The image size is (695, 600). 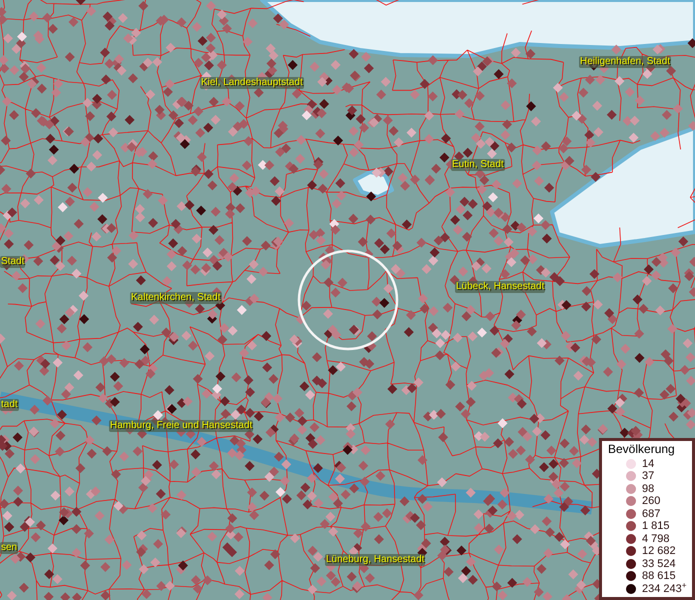 What do you see at coordinates (500, 287) in the screenshot?
I see `place-label: Lübeck, Hansestadt` at bounding box center [500, 287].